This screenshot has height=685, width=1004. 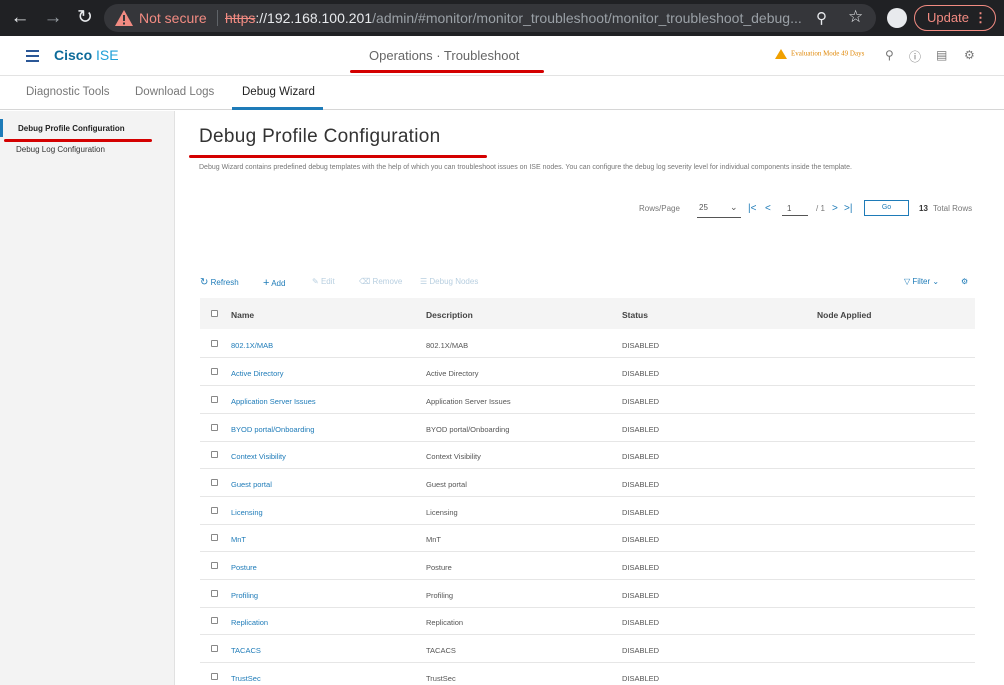 What do you see at coordinates (855, 17) in the screenshot?
I see `star-icon: ☆` at bounding box center [855, 17].